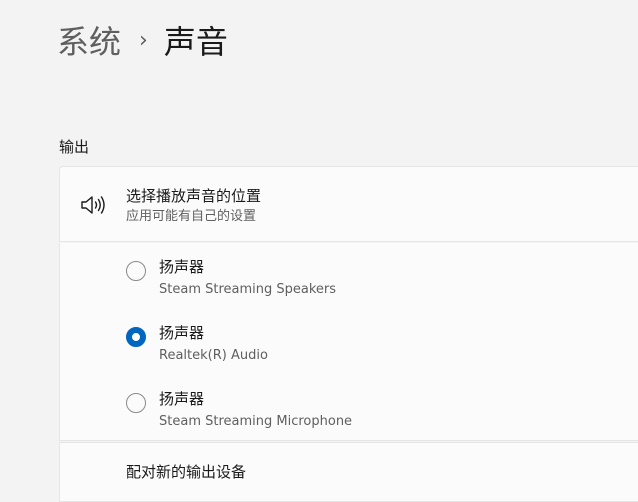  What do you see at coordinates (348, 204) in the screenshot?
I see `output-device-selector-header: 选择播放声音的位置 应用可能有自己的设置` at bounding box center [348, 204].